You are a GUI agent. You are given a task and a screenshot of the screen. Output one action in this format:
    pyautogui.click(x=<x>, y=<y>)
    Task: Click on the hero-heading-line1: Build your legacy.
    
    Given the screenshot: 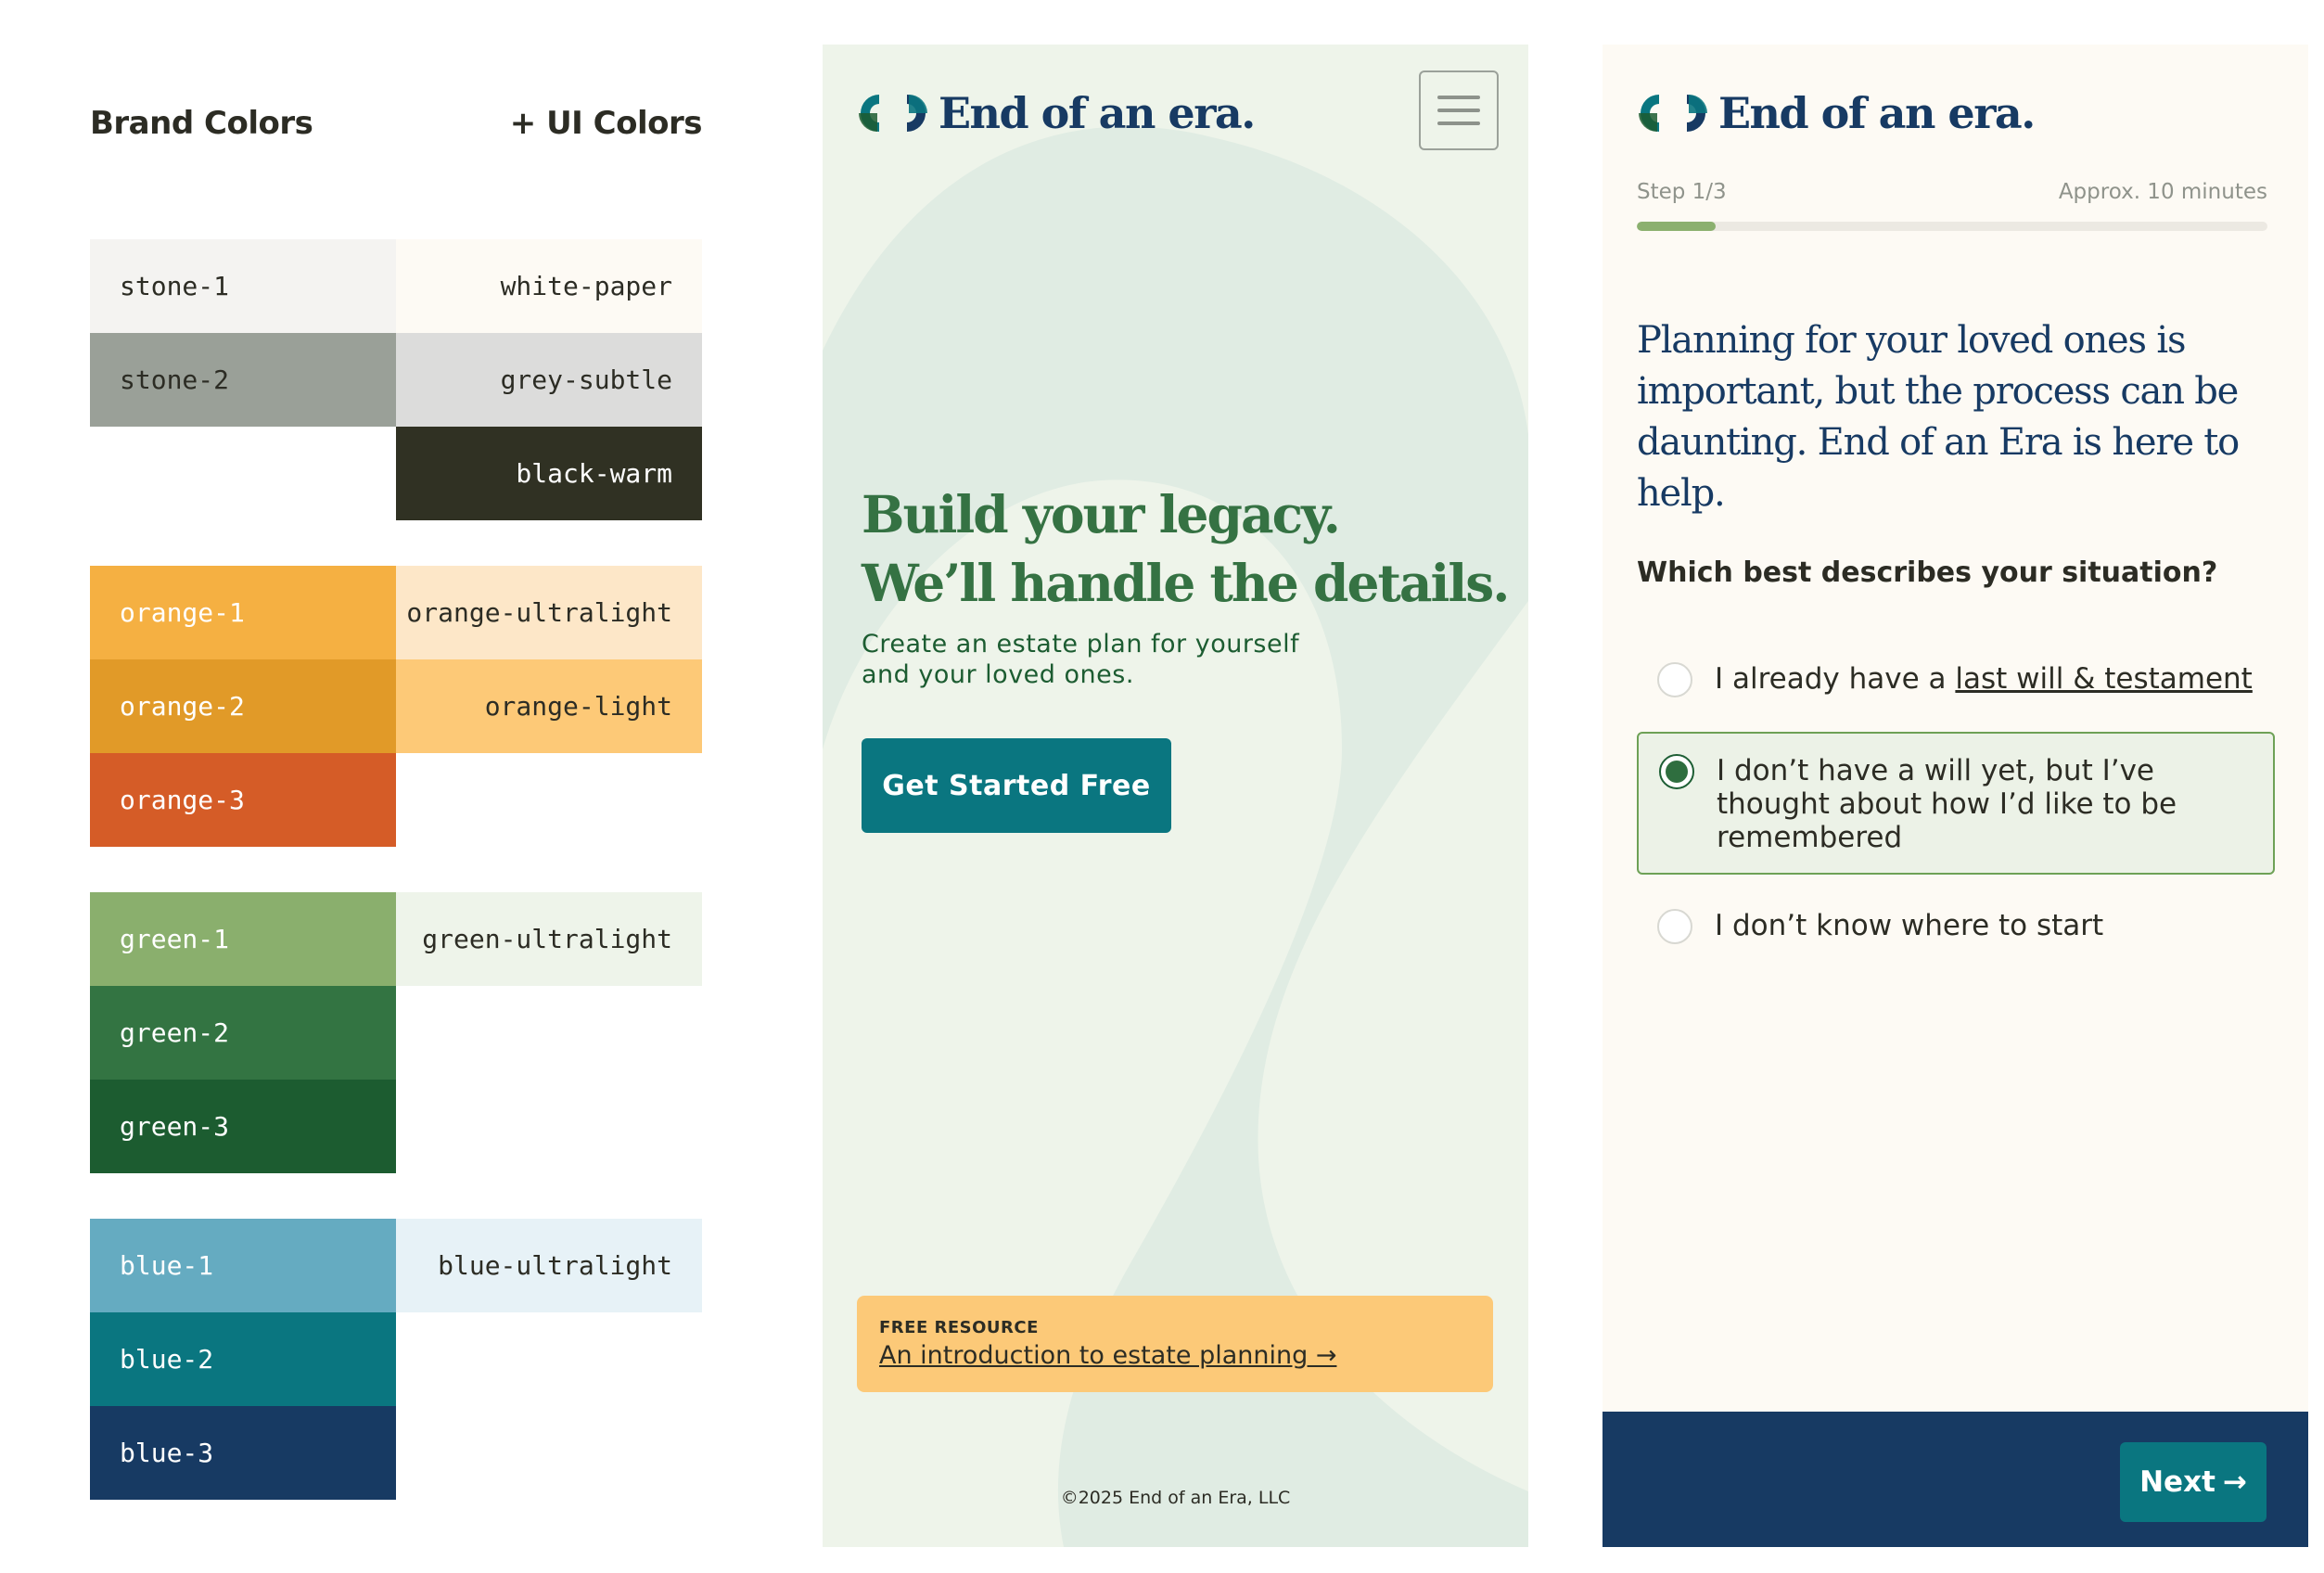 What is the action you would take?
    pyautogui.click(x=1101, y=514)
    